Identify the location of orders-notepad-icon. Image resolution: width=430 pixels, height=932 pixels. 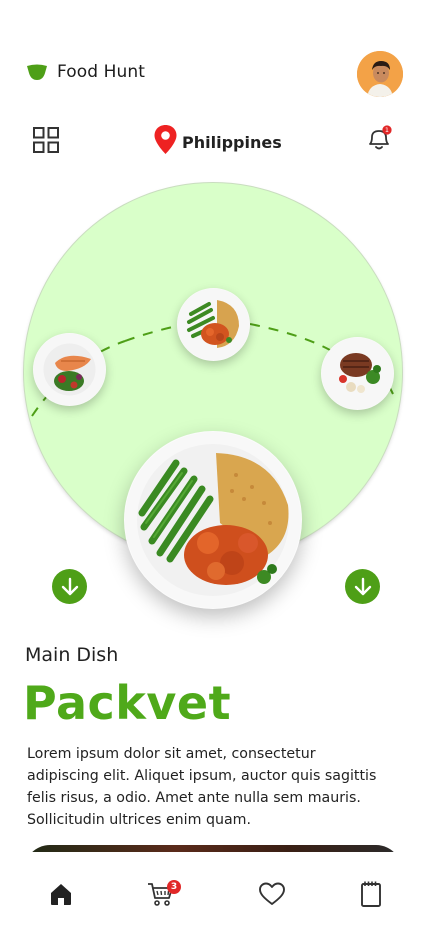
(371, 894).